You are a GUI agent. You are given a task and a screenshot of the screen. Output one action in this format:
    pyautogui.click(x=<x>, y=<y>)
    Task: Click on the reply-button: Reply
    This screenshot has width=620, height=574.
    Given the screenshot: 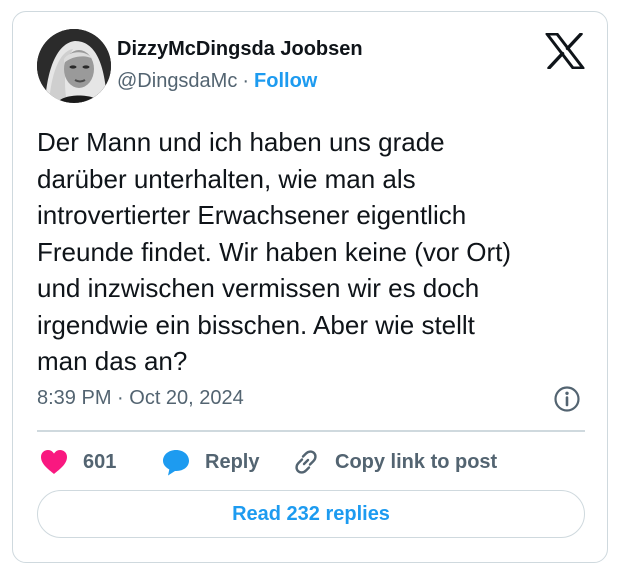 What is the action you would take?
    pyautogui.click(x=210, y=462)
    